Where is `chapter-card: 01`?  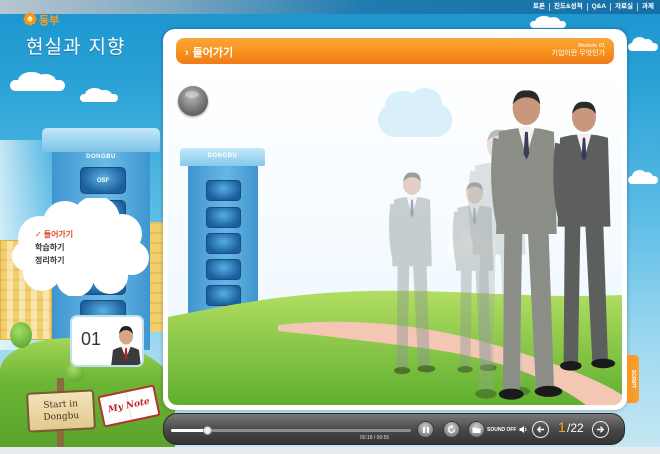 chapter-card: 01 is located at coordinates (107, 341).